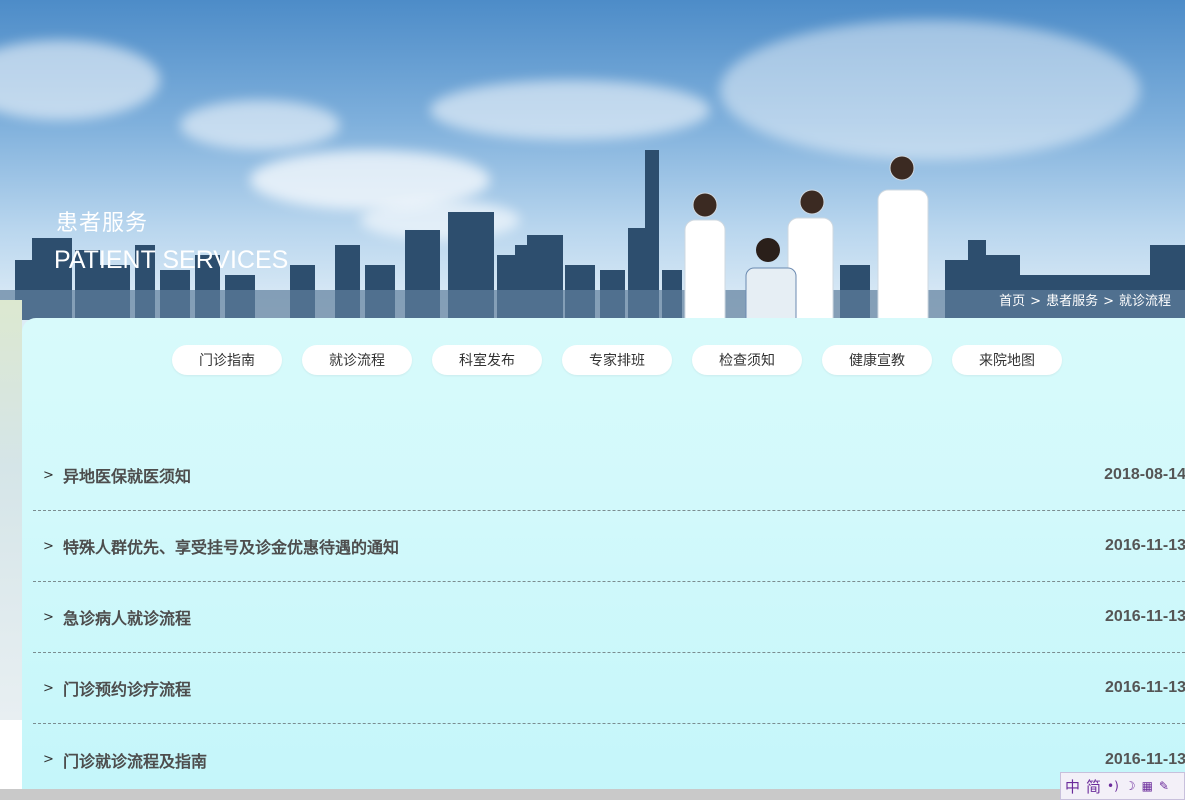 Image resolution: width=1185 pixels, height=800 pixels. What do you see at coordinates (1147, 786) in the screenshot?
I see `keyboard-icon: ▦` at bounding box center [1147, 786].